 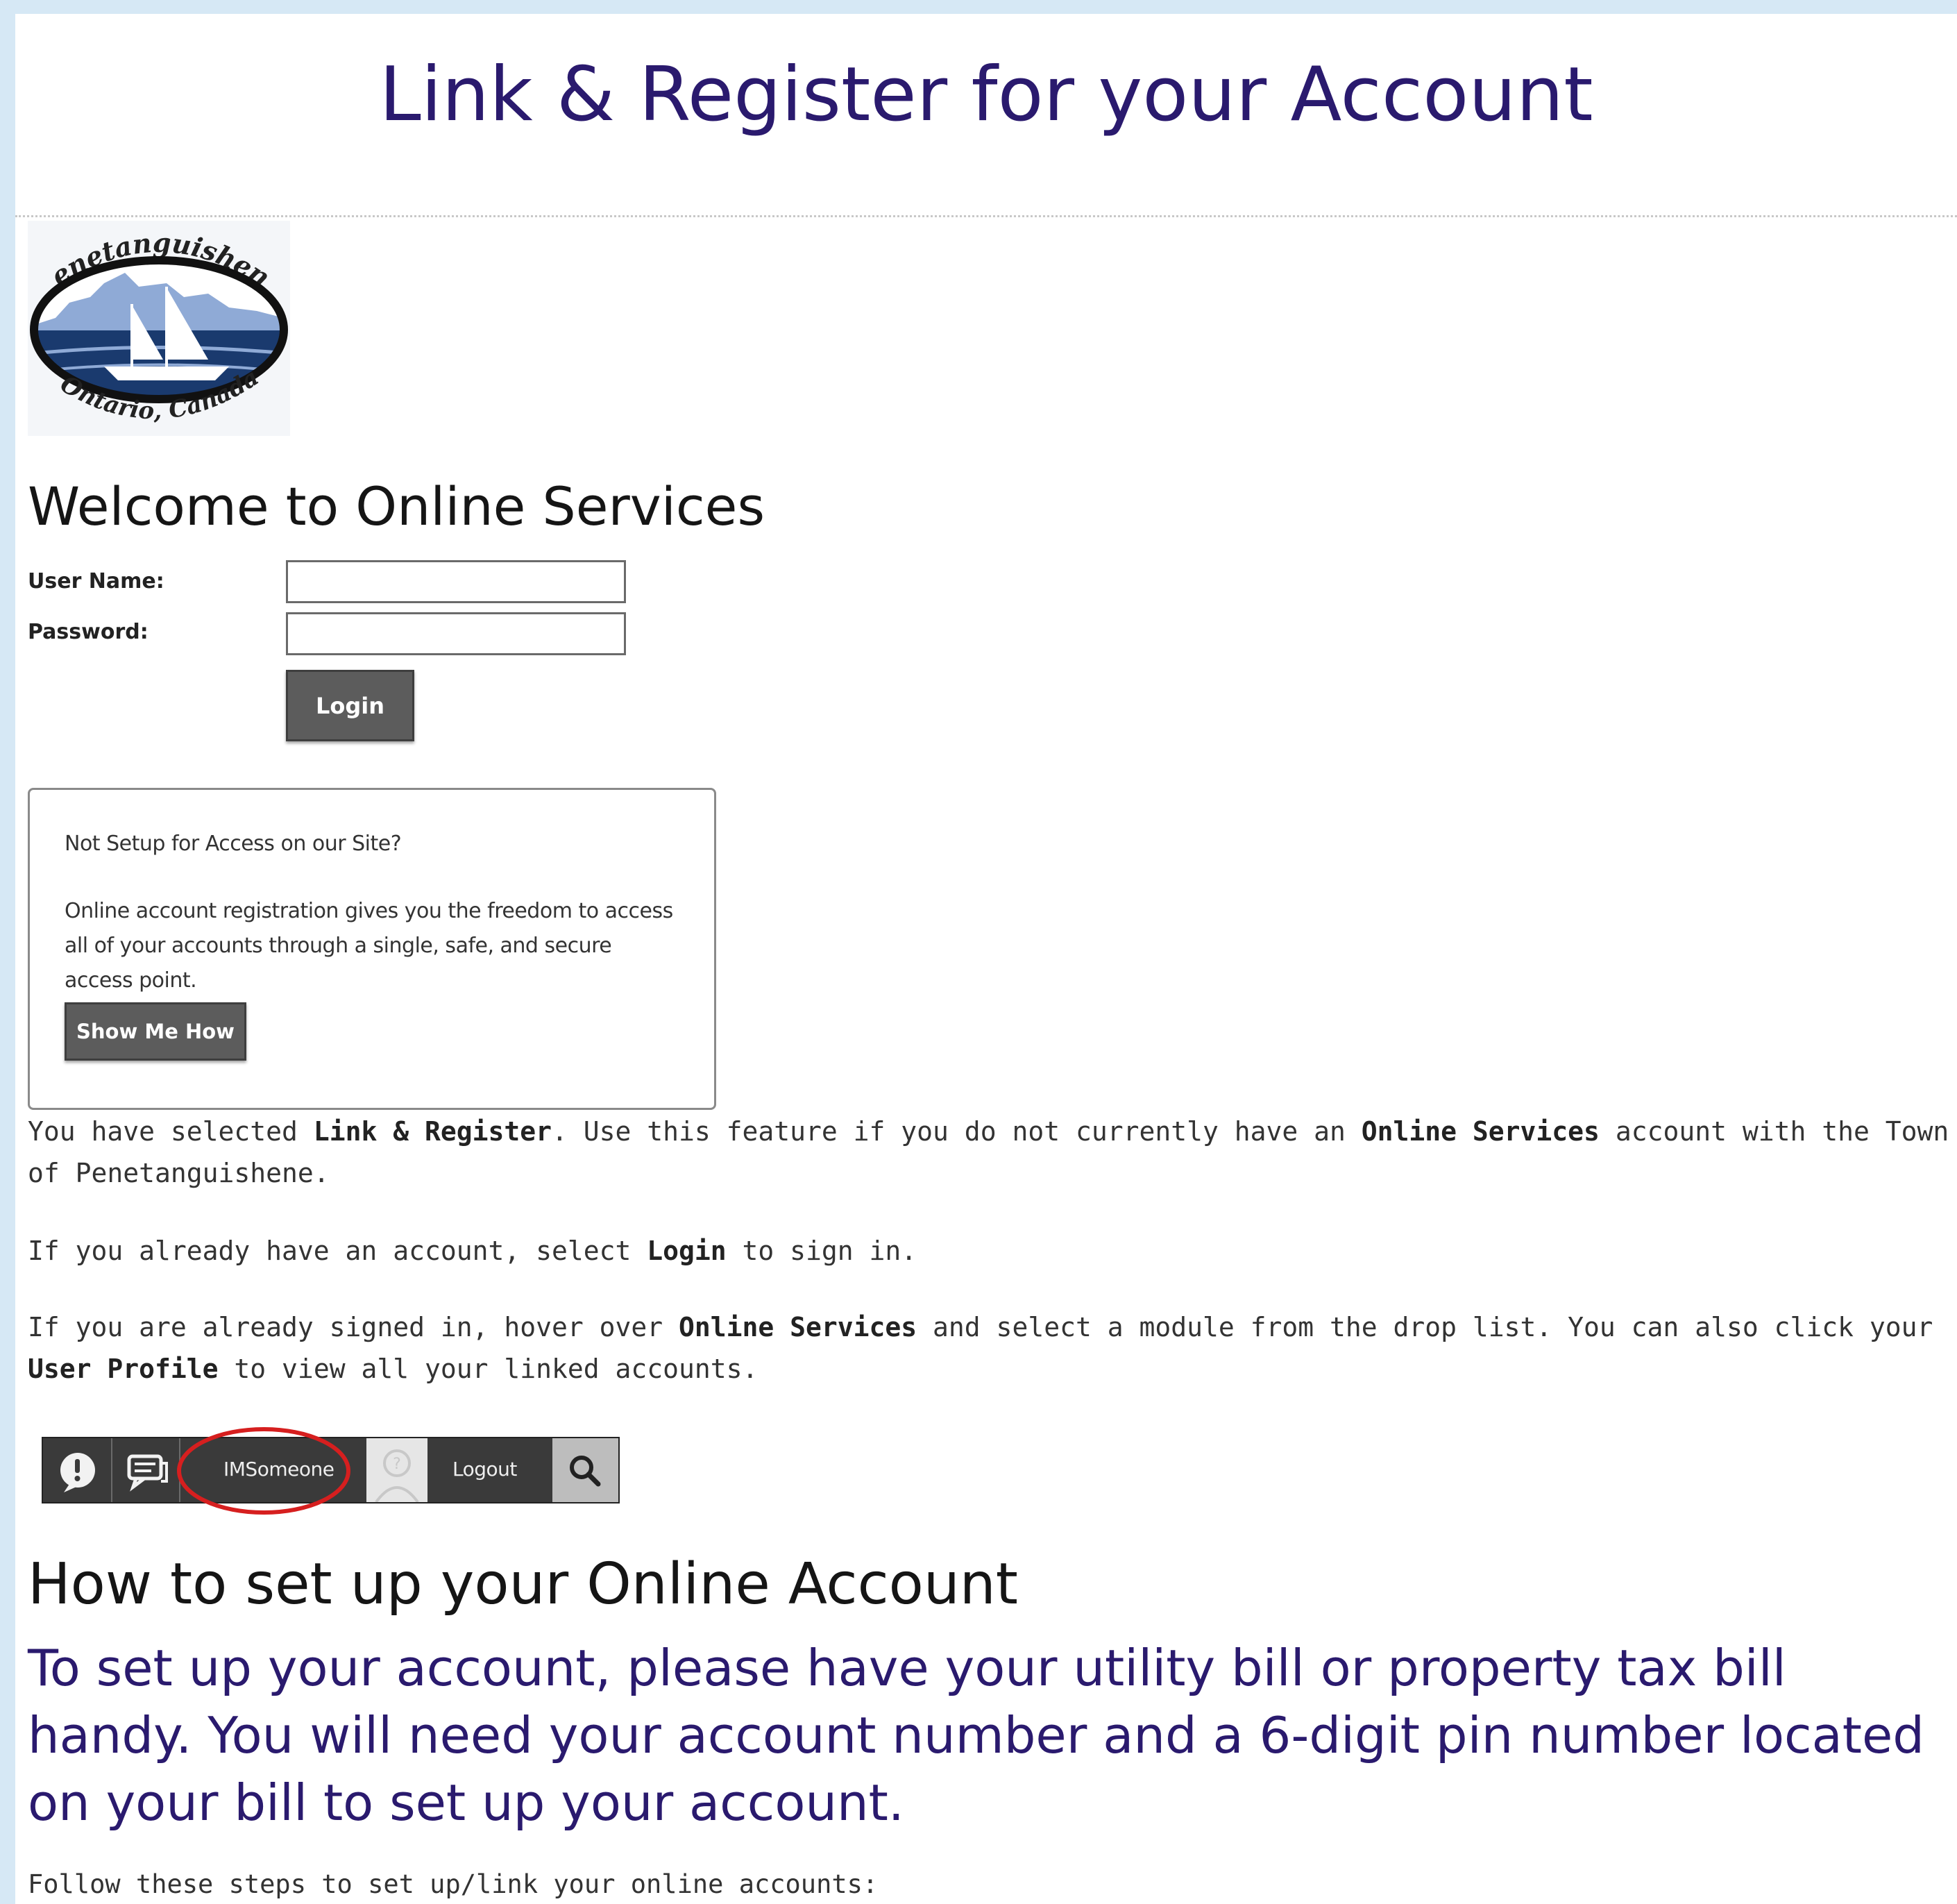 I want to click on toolbar-example-image: IMSomeone ? Logout, so click(x=331, y=1471).